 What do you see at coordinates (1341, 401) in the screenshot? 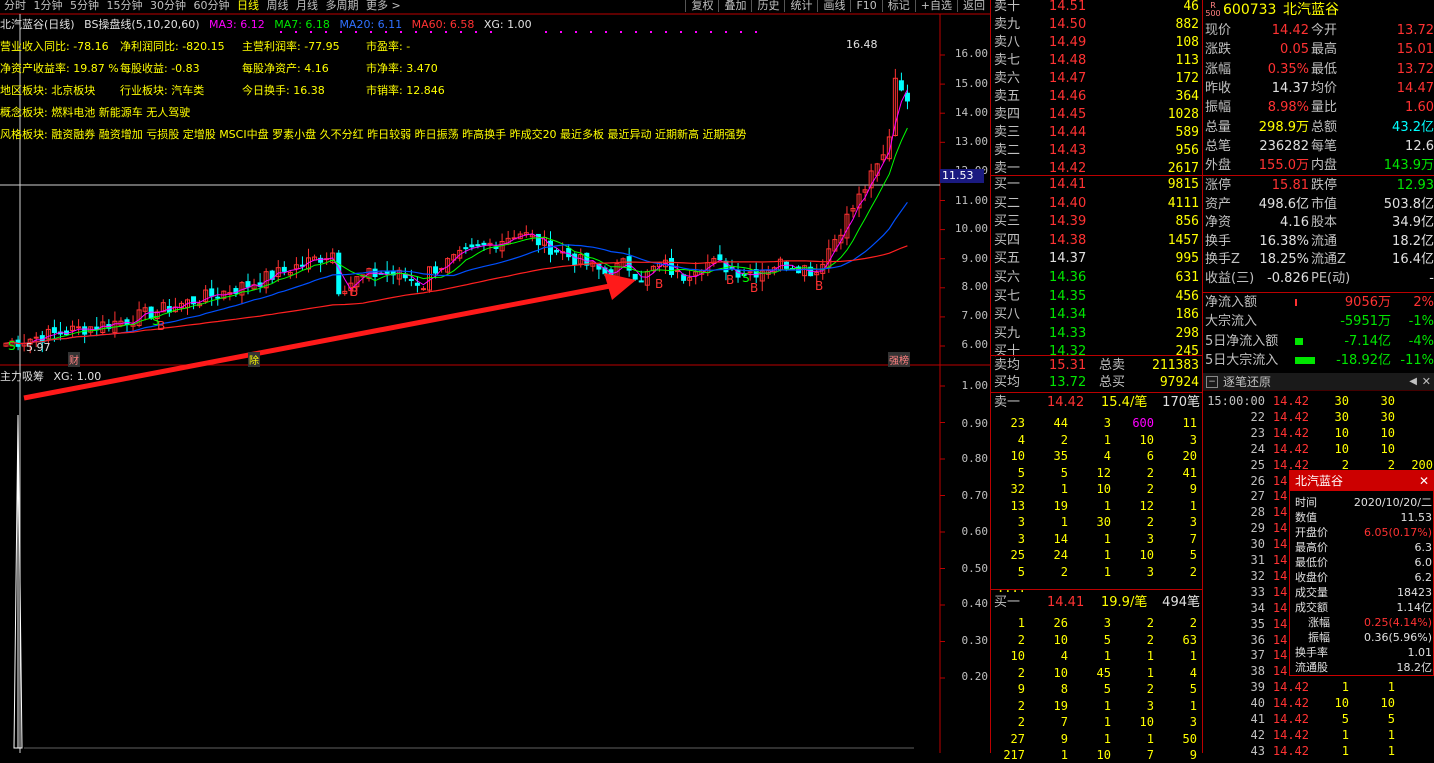
I see `tick-cell: 30` at bounding box center [1341, 401].